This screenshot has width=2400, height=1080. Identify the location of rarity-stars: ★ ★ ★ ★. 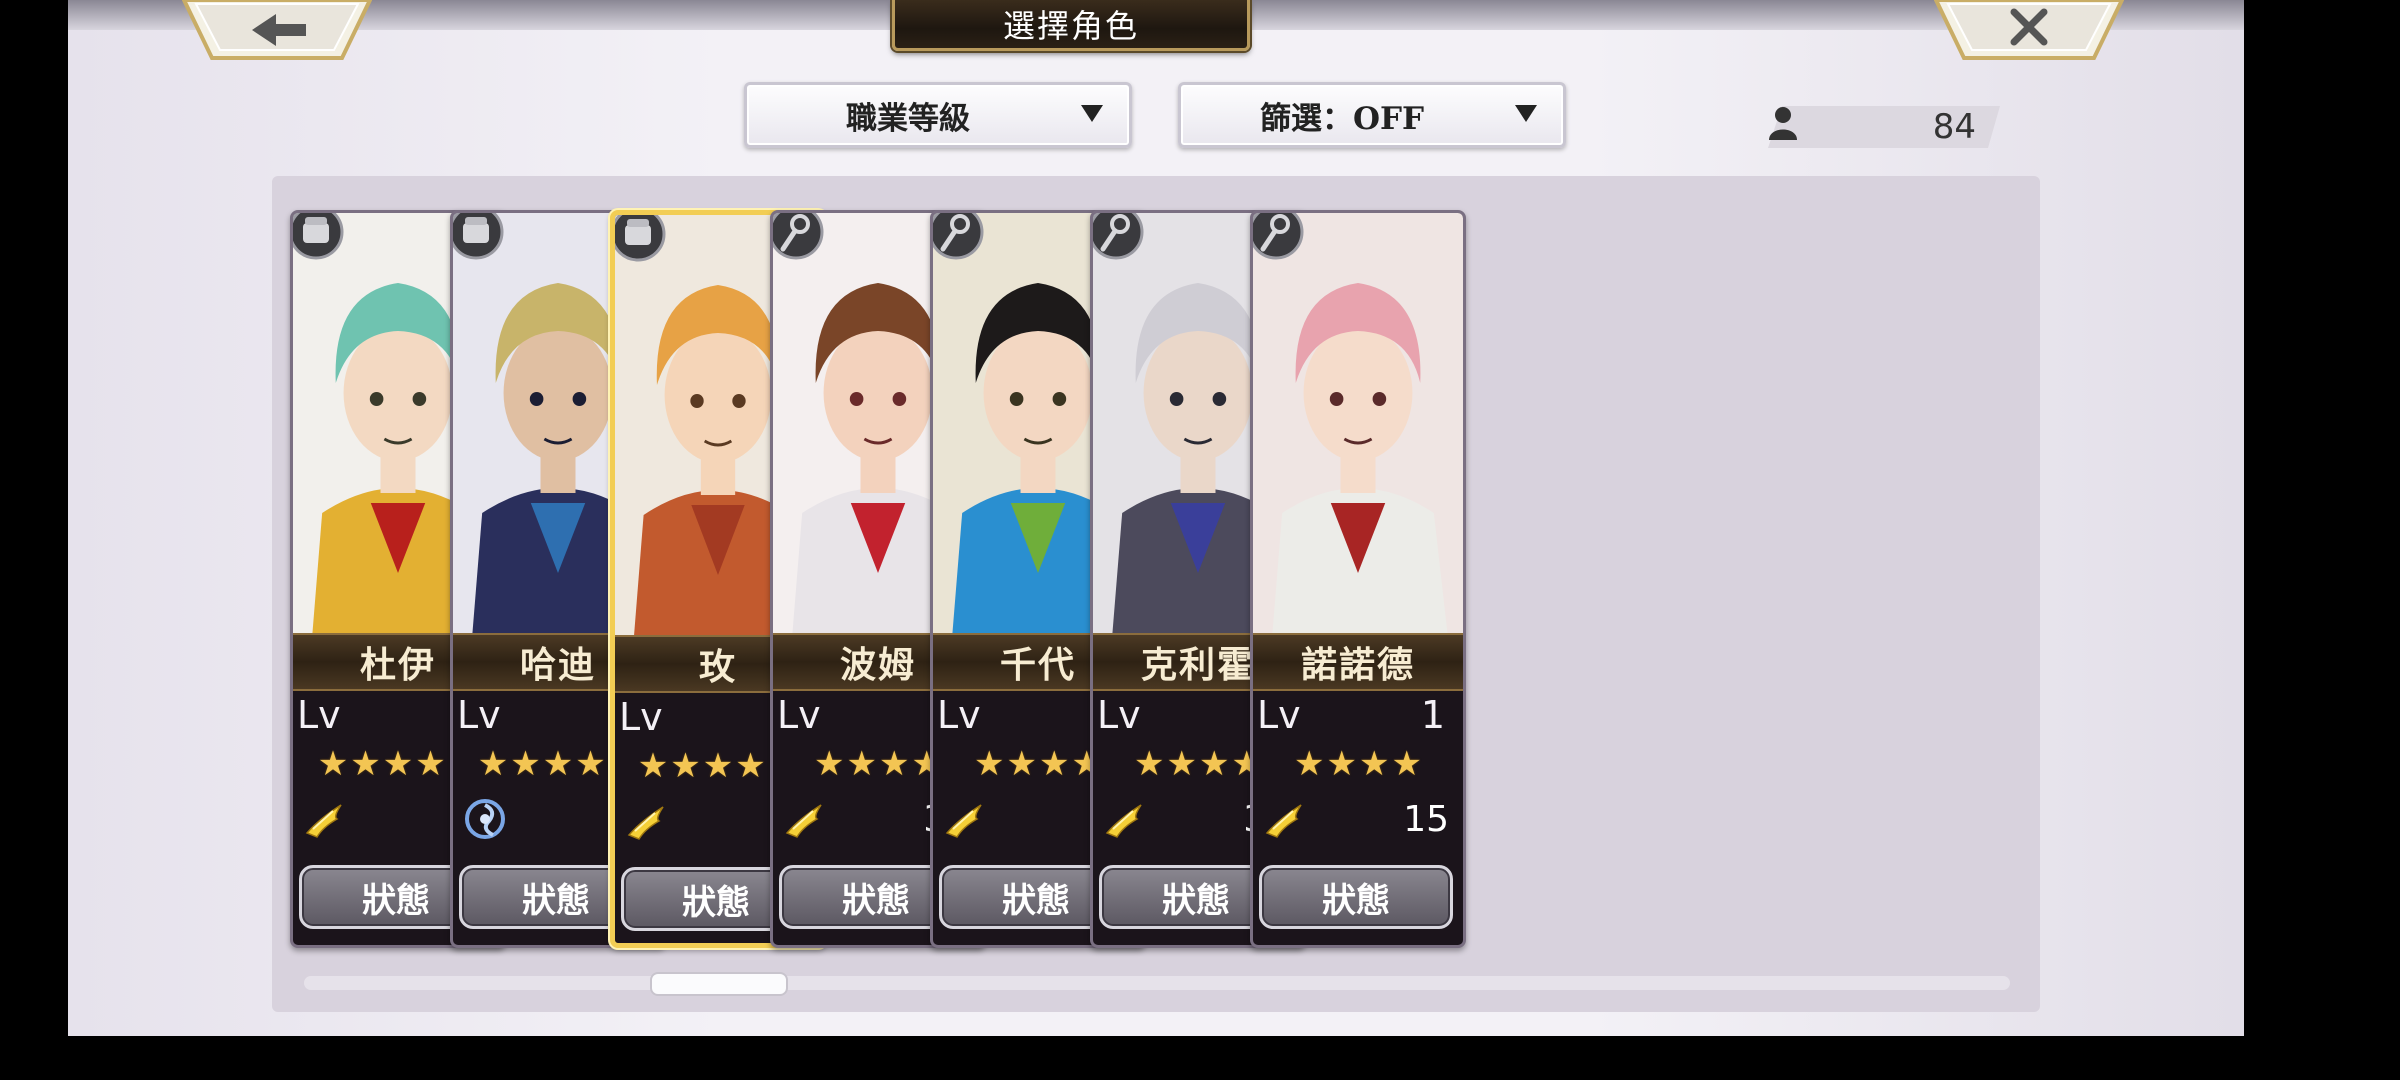
(1358, 764).